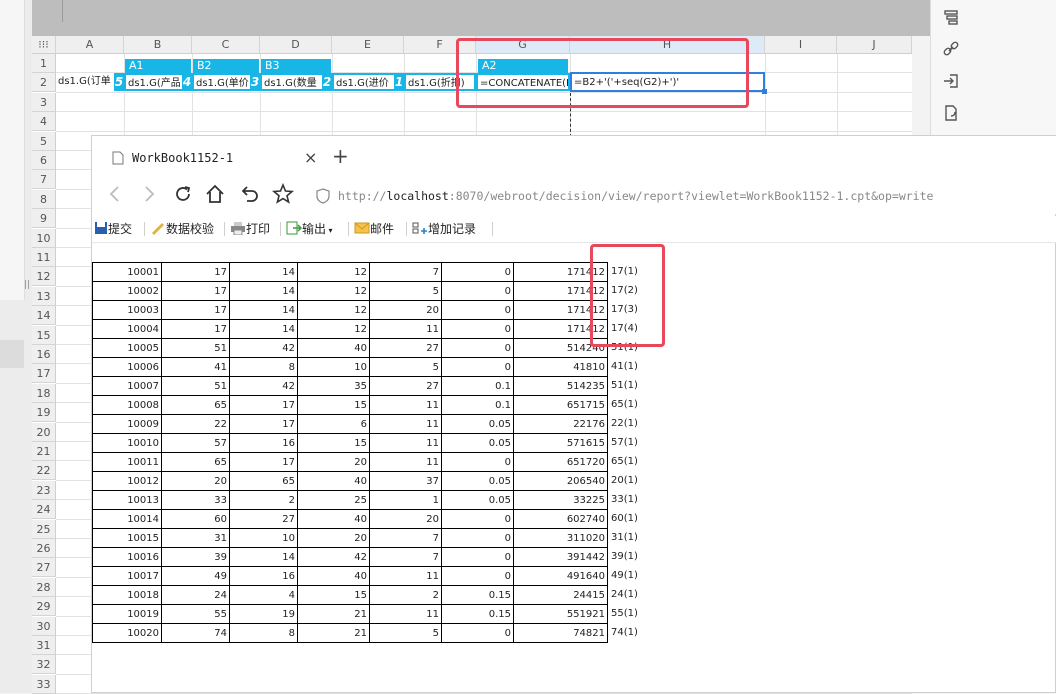 The image size is (1056, 694). I want to click on concat-result-cell: 33(1), so click(624, 499).